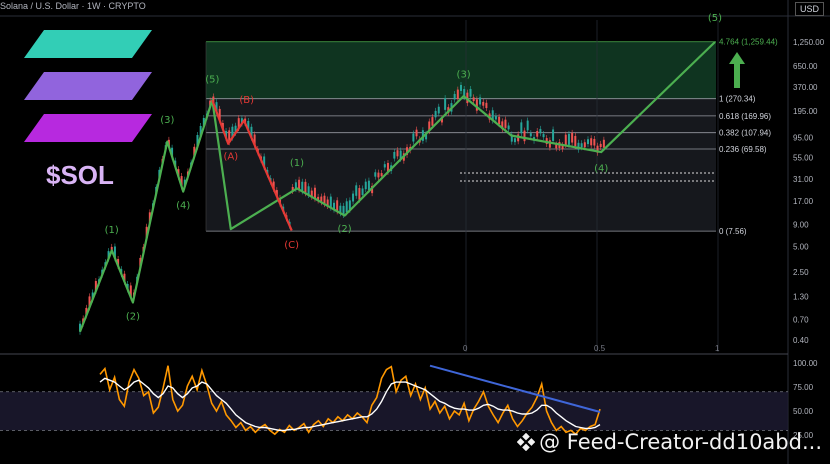 This screenshot has height=464, width=830. Describe the element at coordinates (801, 246) in the screenshot. I see `y-tick-label: 5.00` at that location.